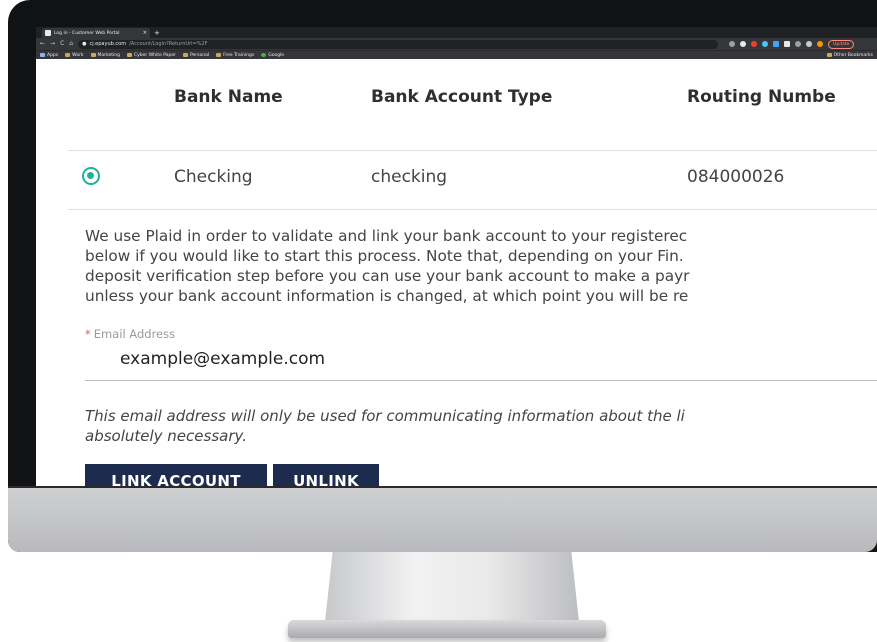  What do you see at coordinates (787, 44) in the screenshot?
I see `extension-white-icon` at bounding box center [787, 44].